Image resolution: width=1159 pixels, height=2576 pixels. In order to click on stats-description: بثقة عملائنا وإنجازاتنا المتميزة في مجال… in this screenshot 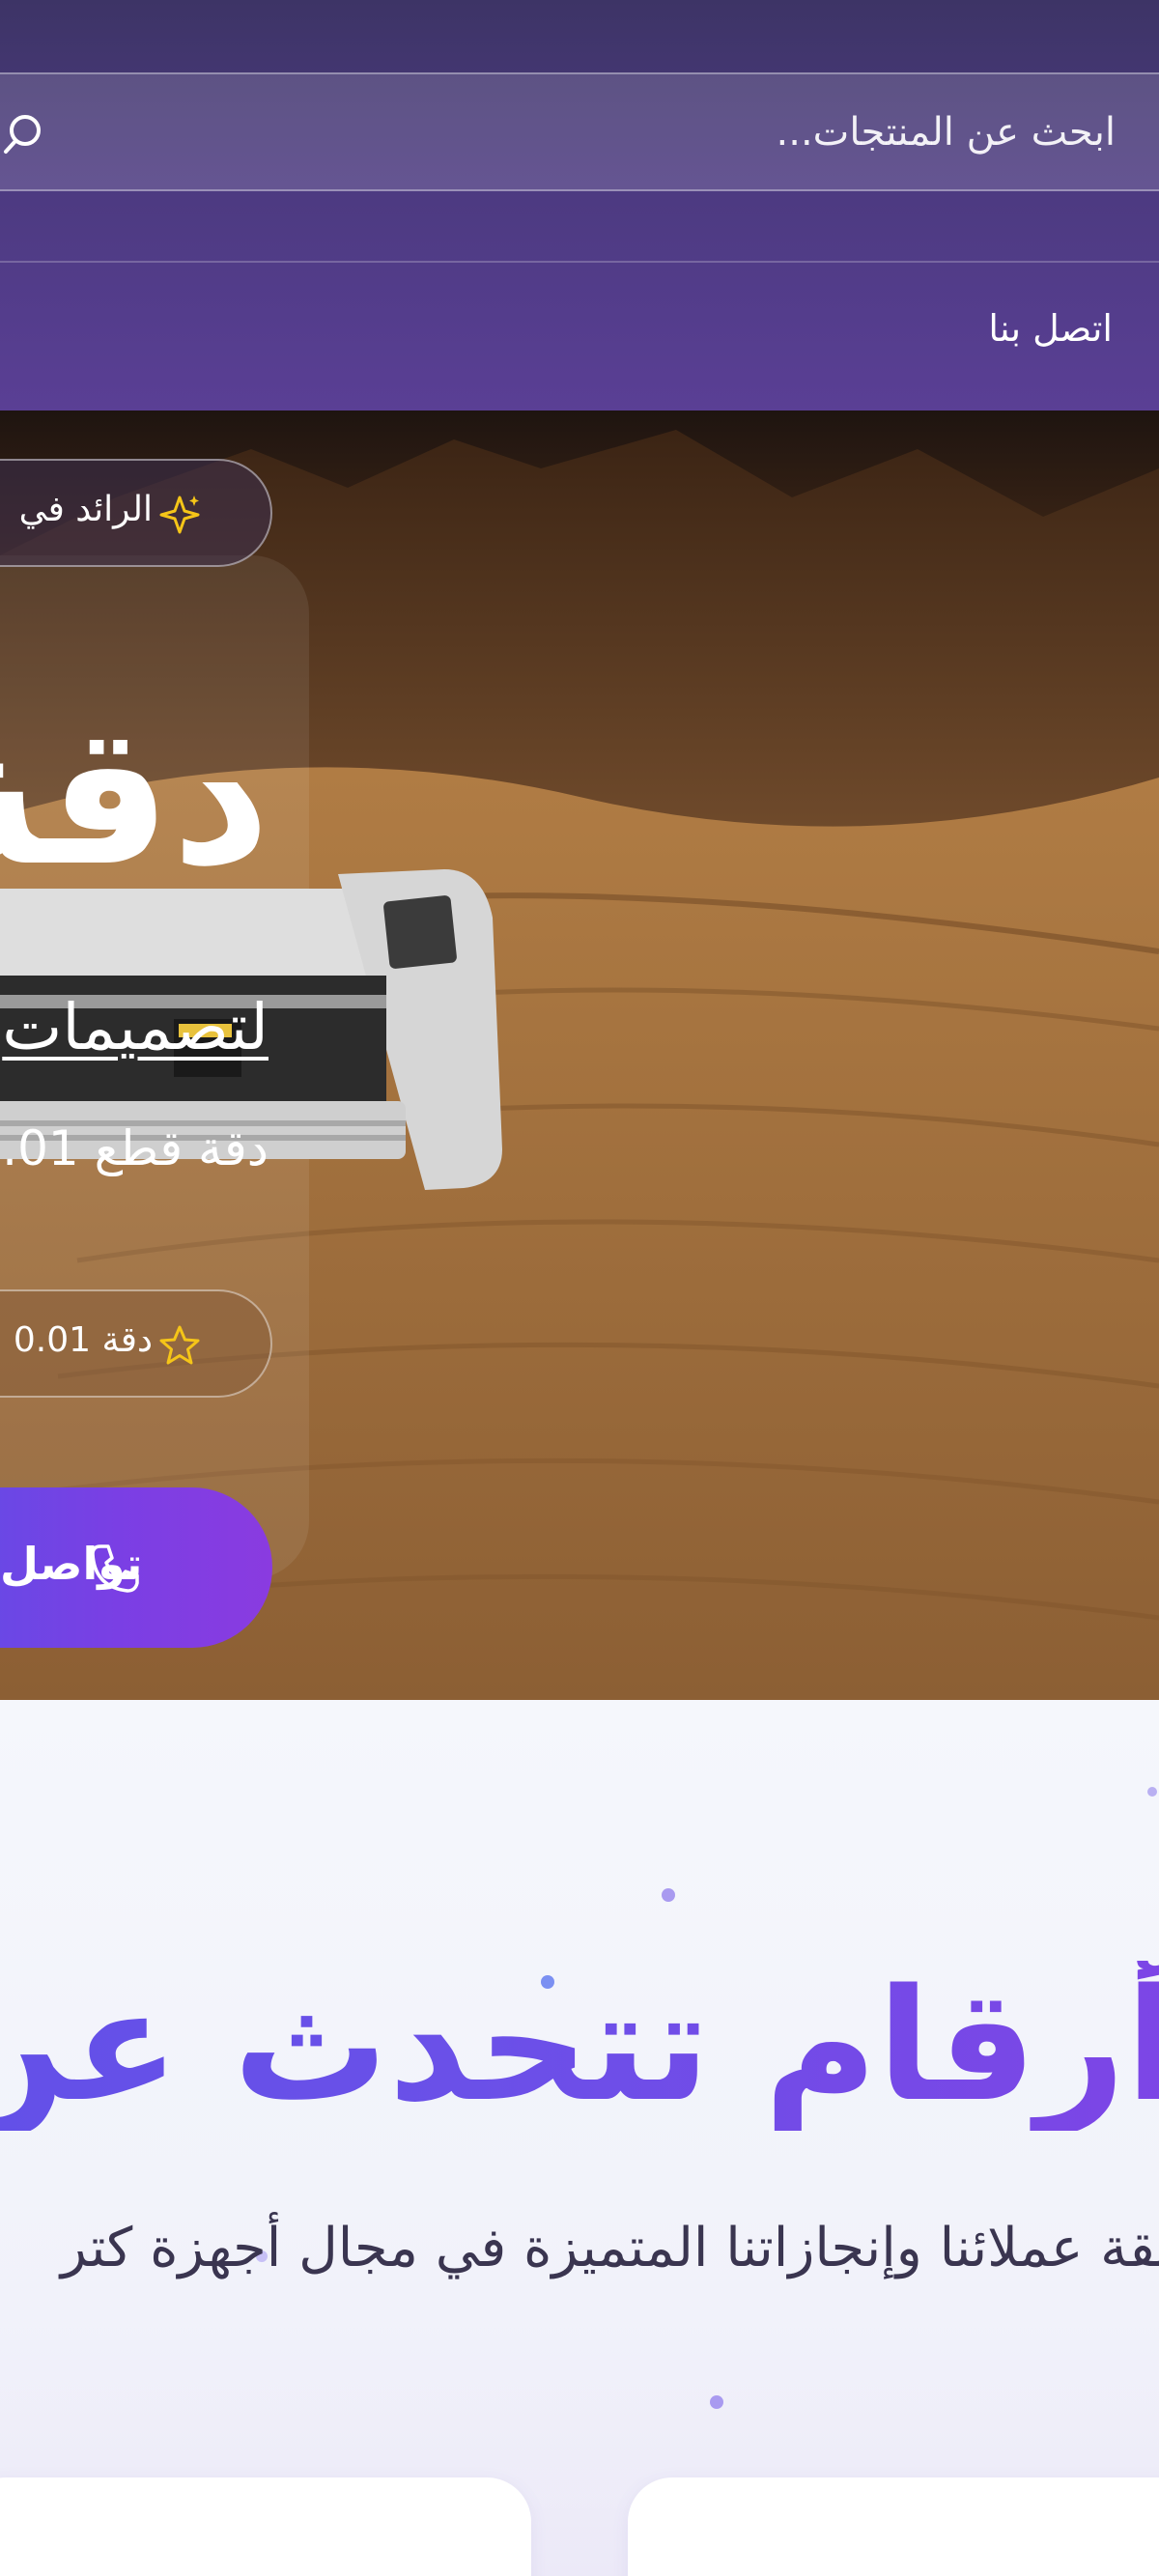, I will do `click(609, 2248)`.